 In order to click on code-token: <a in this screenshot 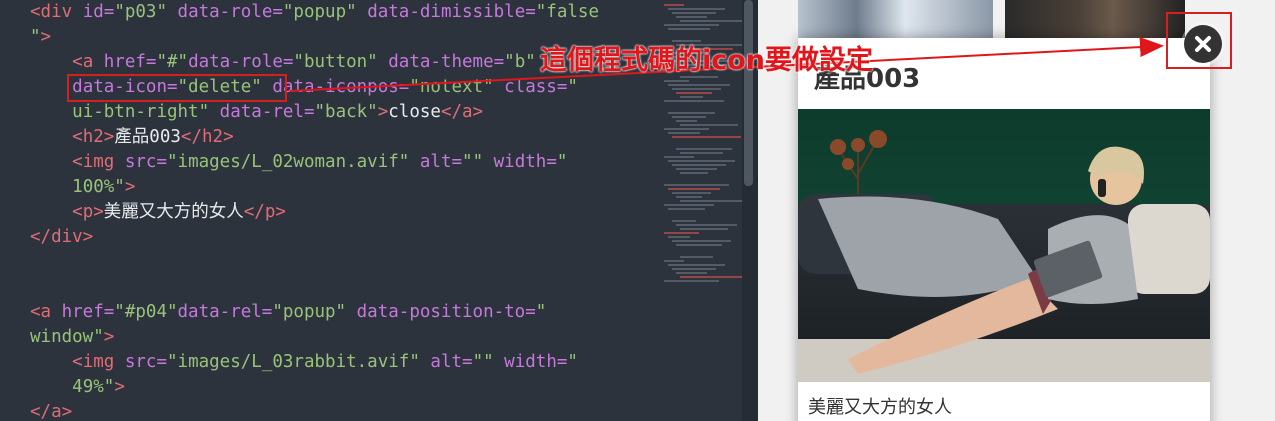, I will do `click(46, 312)`.